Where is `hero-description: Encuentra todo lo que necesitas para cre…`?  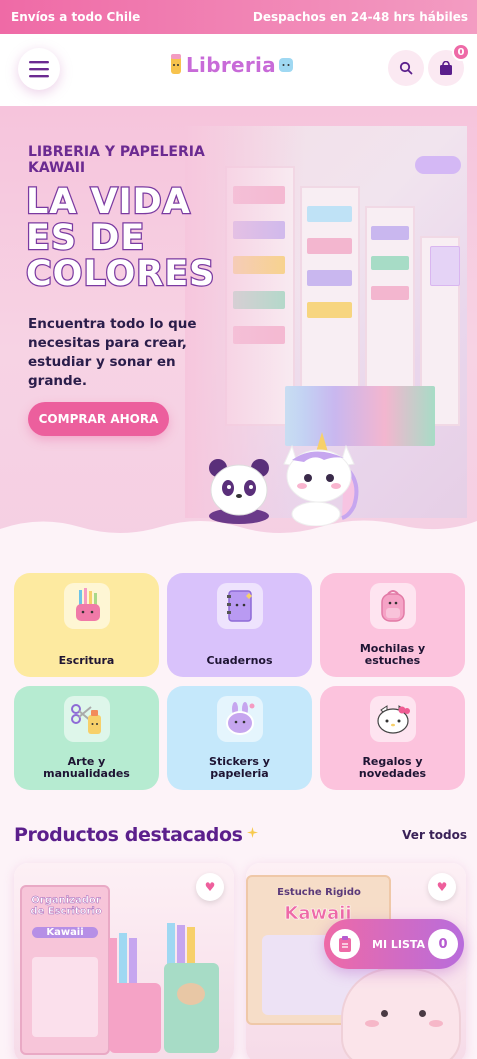 hero-description: Encuentra todo lo que necesitas para cre… is located at coordinates (112, 352).